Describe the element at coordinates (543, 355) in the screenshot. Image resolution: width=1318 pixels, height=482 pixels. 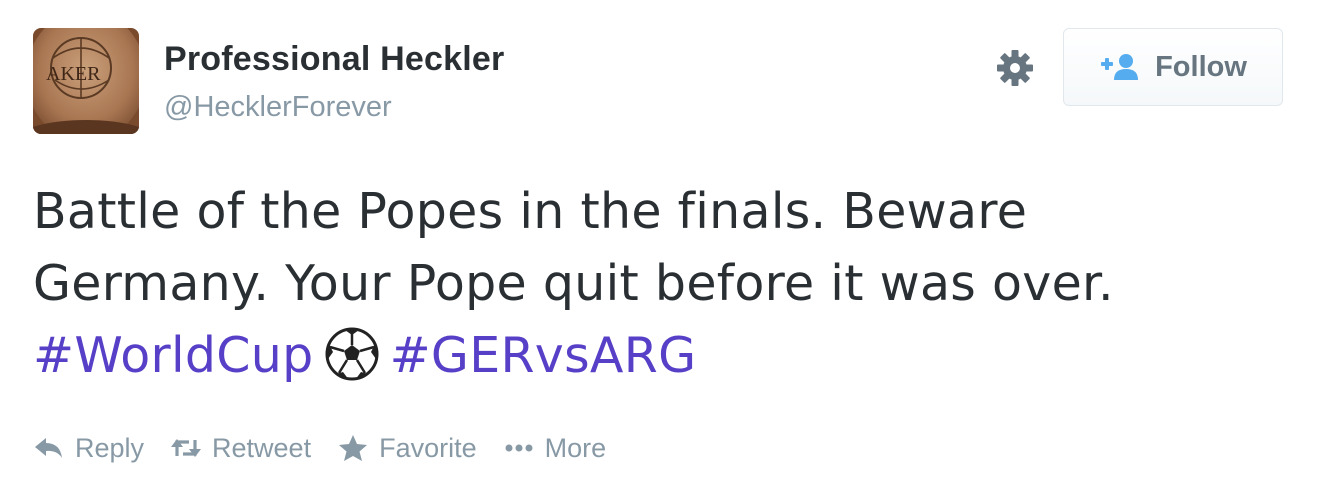
I see `hashtag-gervsarg: #GERvsARG` at that location.